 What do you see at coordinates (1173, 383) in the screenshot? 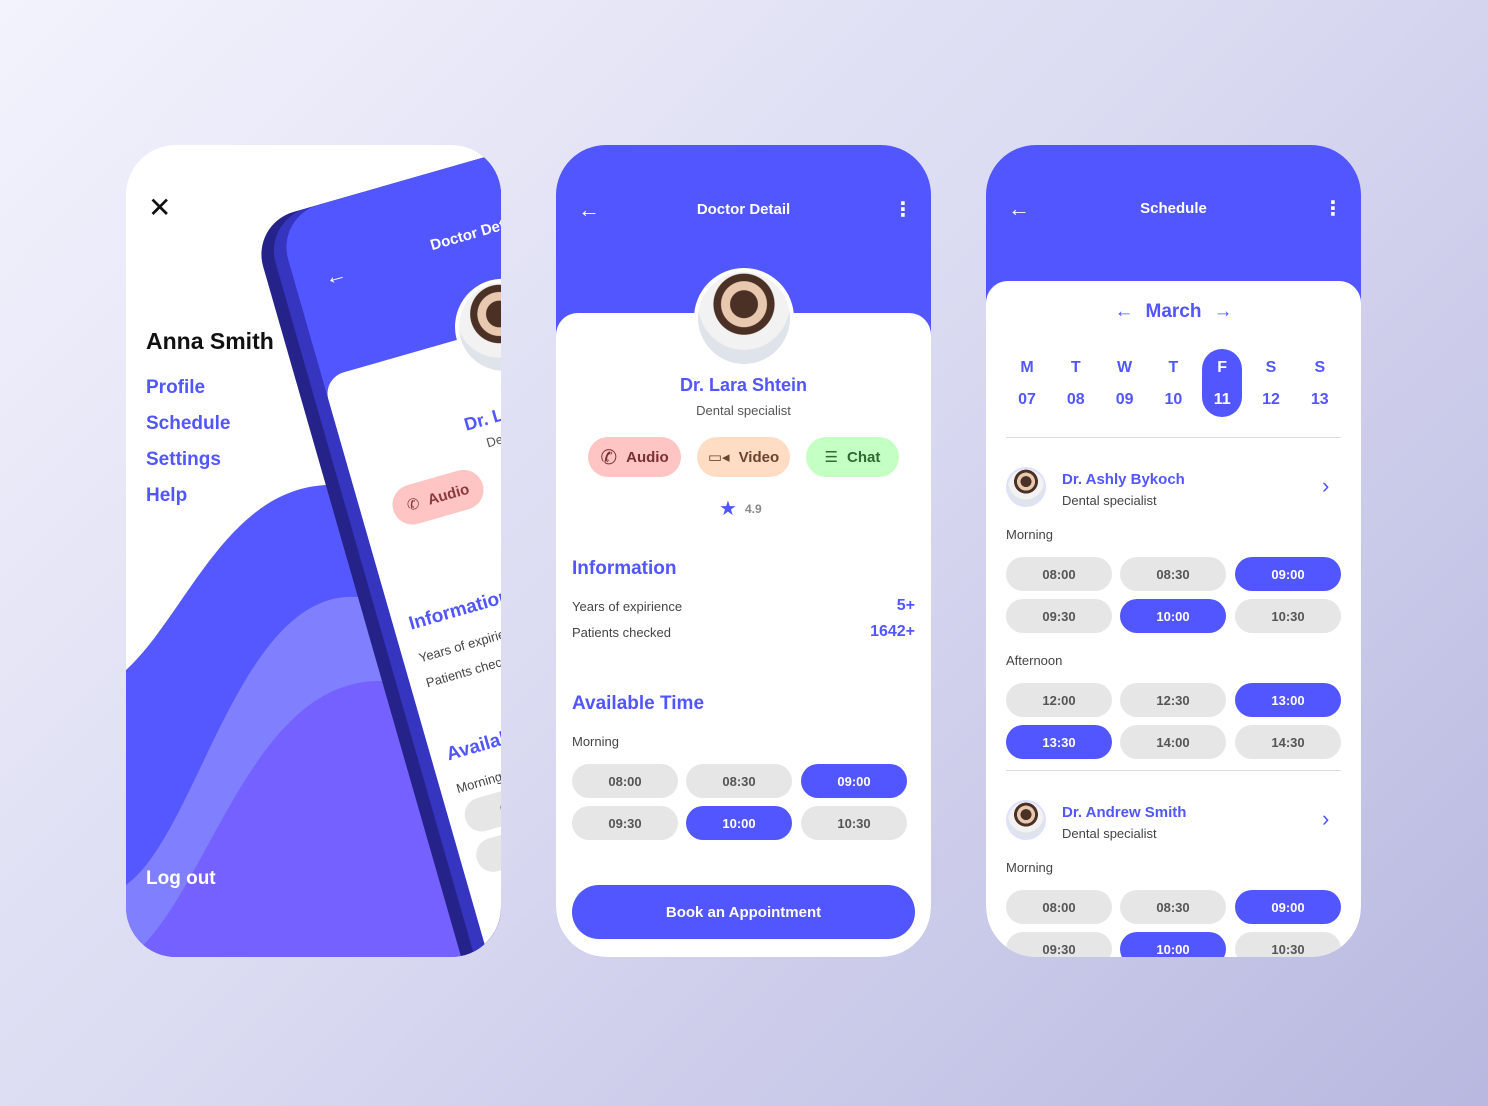
I see `day-10: T 10` at bounding box center [1173, 383].